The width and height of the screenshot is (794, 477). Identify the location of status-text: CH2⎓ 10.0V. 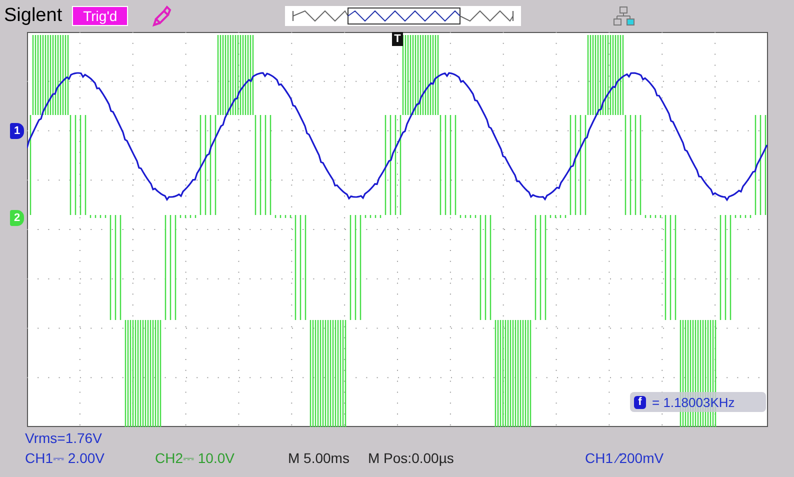
(195, 458).